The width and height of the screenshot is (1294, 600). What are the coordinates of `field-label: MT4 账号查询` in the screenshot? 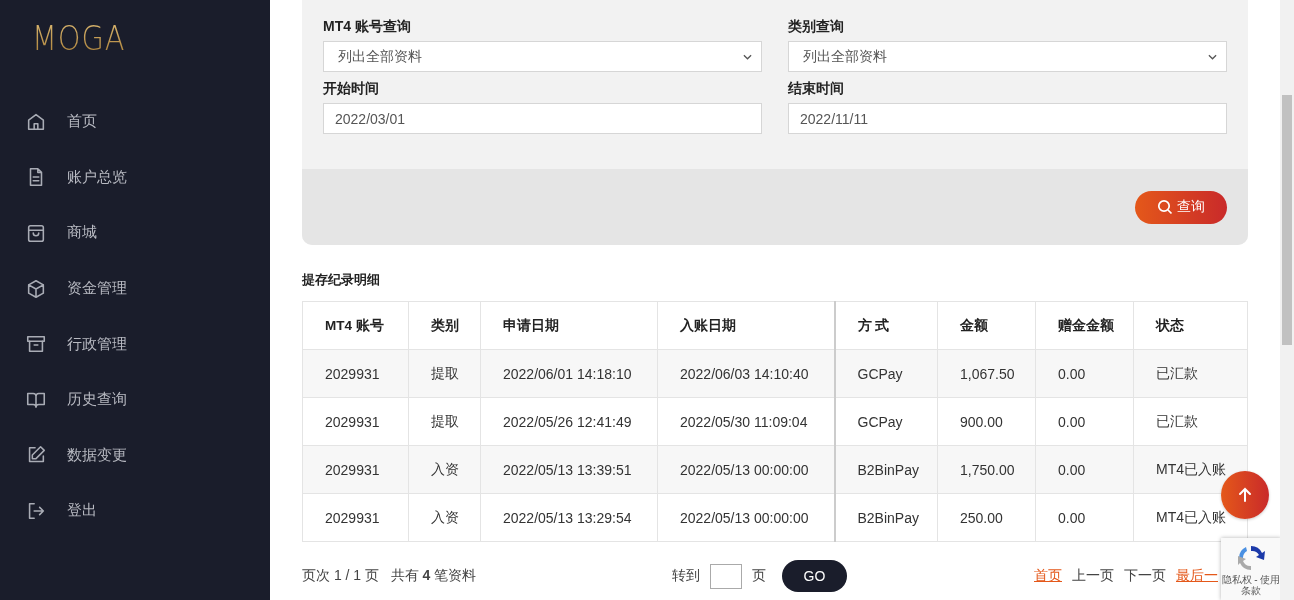 It's located at (367, 27).